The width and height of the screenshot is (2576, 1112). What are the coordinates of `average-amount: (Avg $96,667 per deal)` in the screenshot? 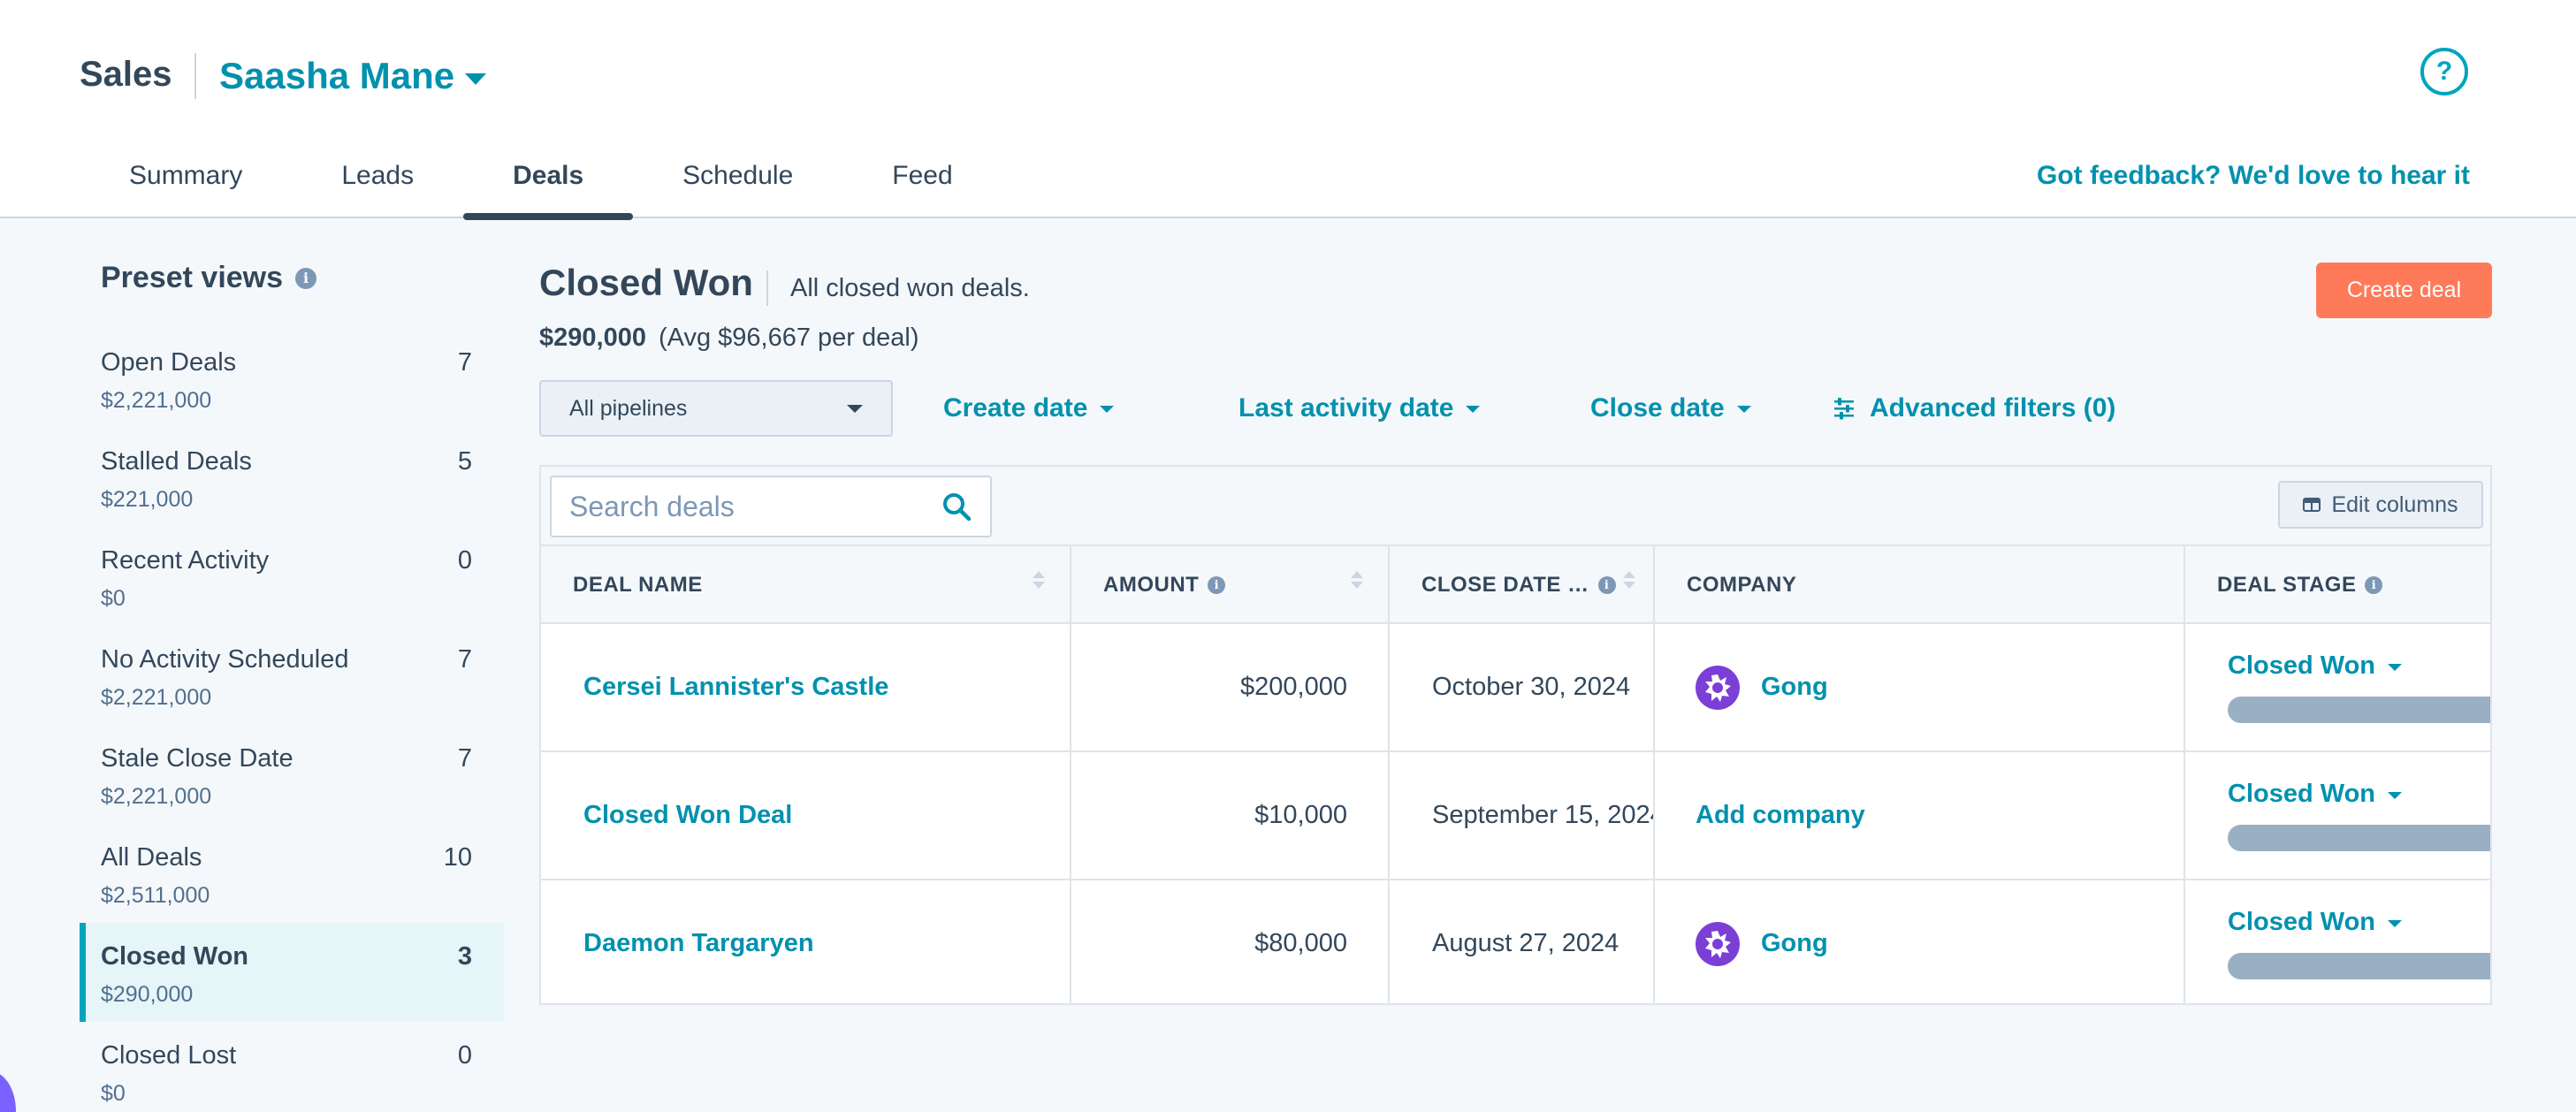 It's located at (788, 338).